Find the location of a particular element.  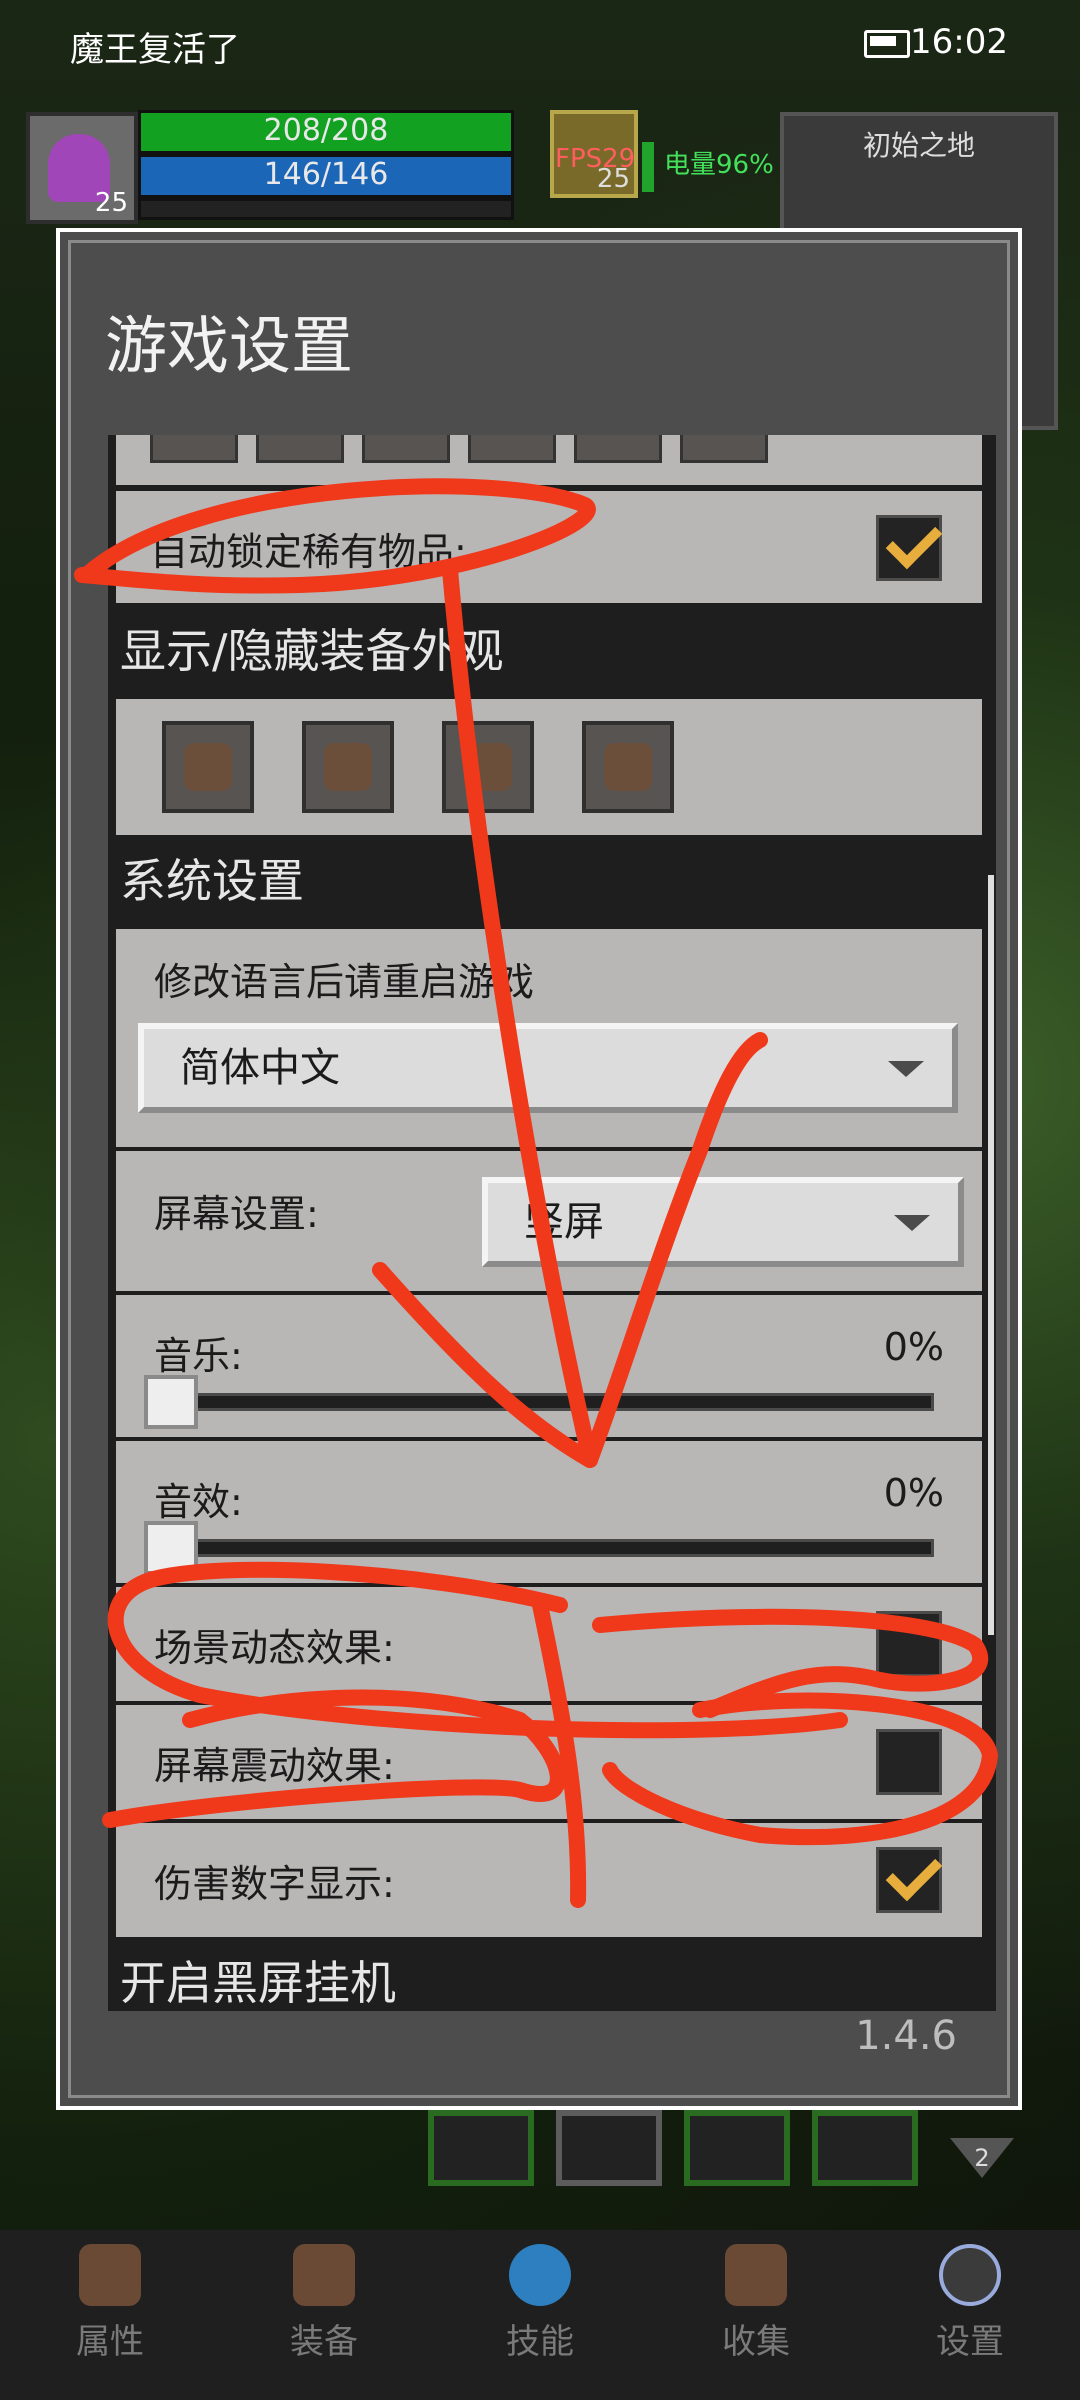

scene-effects-label: 场景动态效果: is located at coordinates (274, 1648).